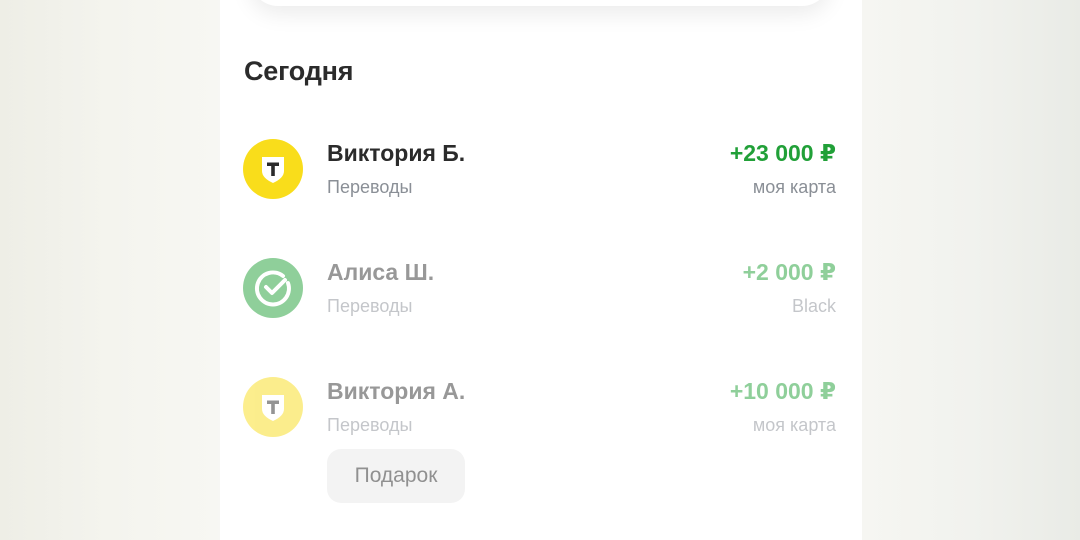  I want to click on section-title-today: Сегодня, so click(299, 71).